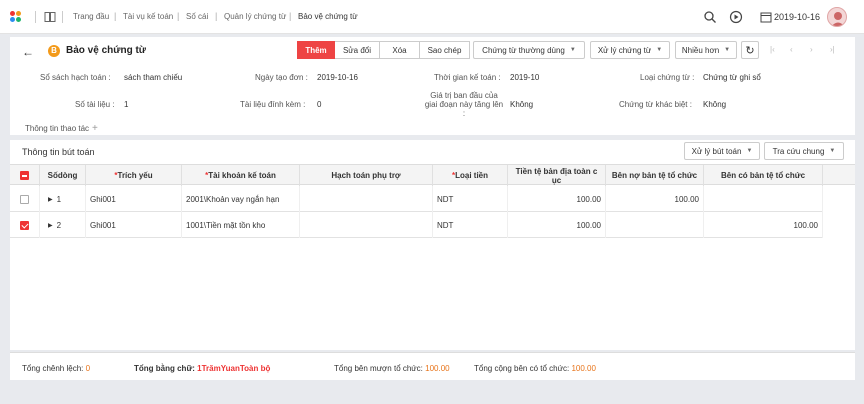 The image size is (864, 404). Describe the element at coordinates (279, 77) in the screenshot. I see `field-label-text: Ngày tạo đơn` at that location.